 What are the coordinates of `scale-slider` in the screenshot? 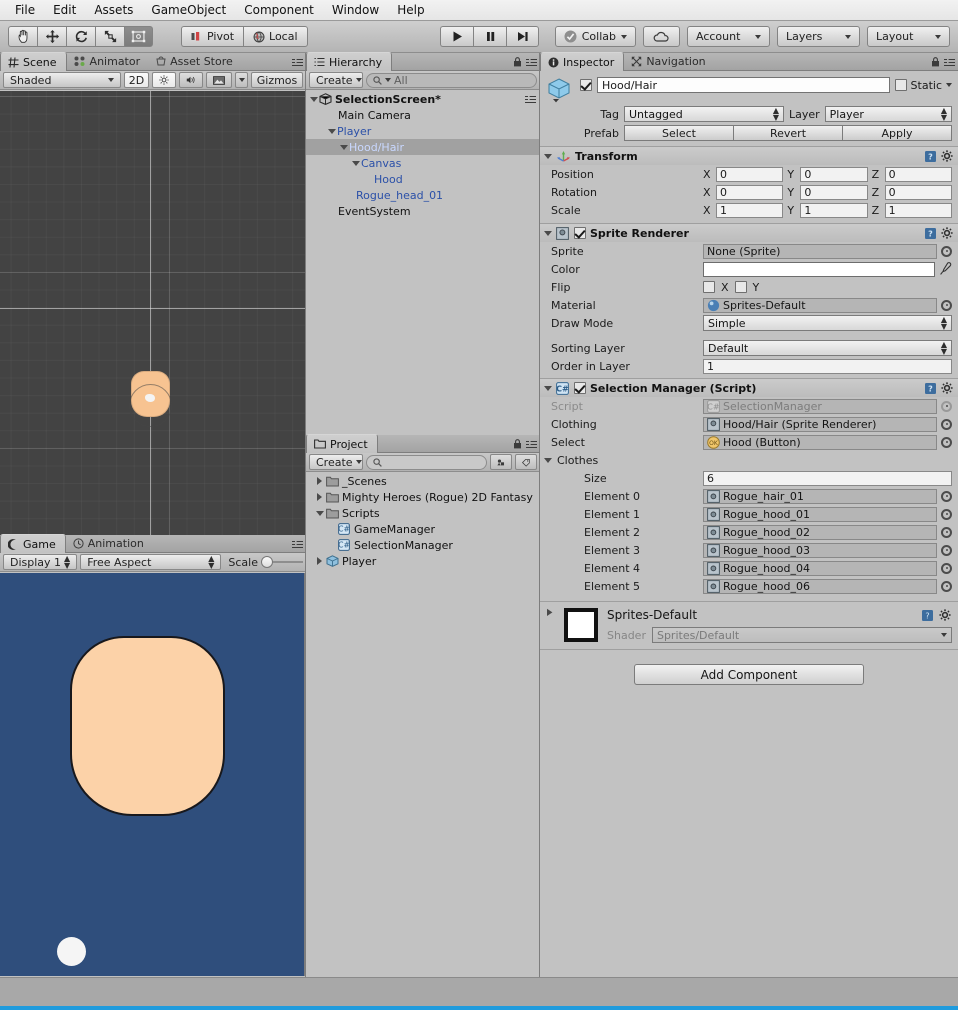 It's located at (282, 562).